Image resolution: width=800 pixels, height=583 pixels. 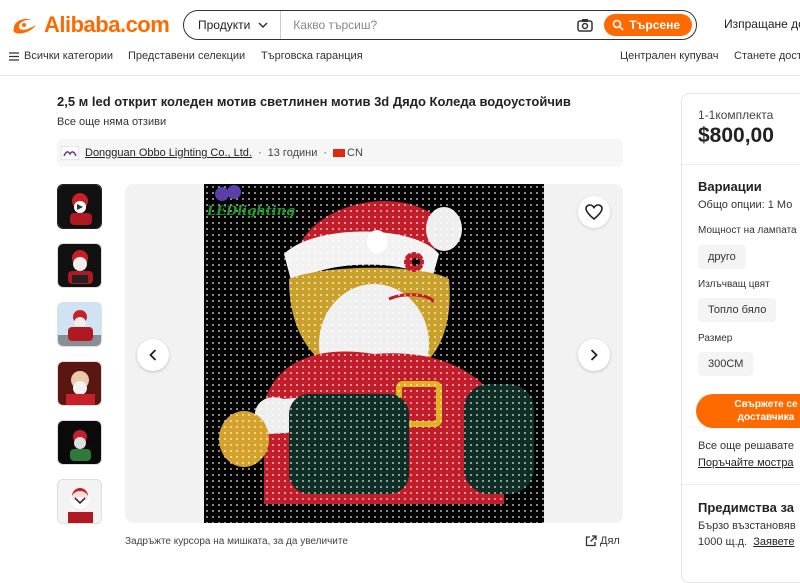 I want to click on chevron-left-icon, so click(x=153, y=355).